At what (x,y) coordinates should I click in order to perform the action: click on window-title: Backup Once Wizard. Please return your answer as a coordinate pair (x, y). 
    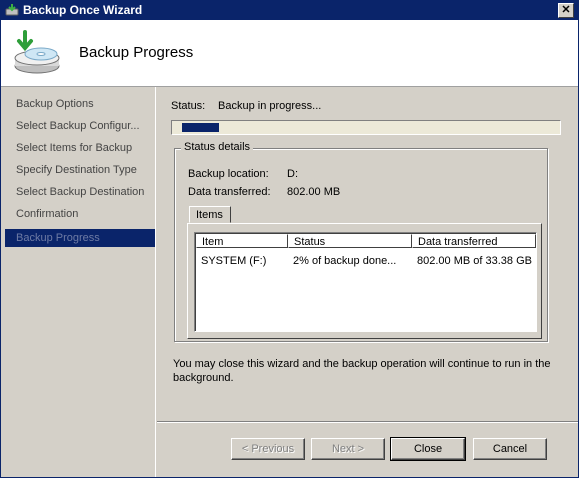
    Looking at the image, I should click on (83, 10).